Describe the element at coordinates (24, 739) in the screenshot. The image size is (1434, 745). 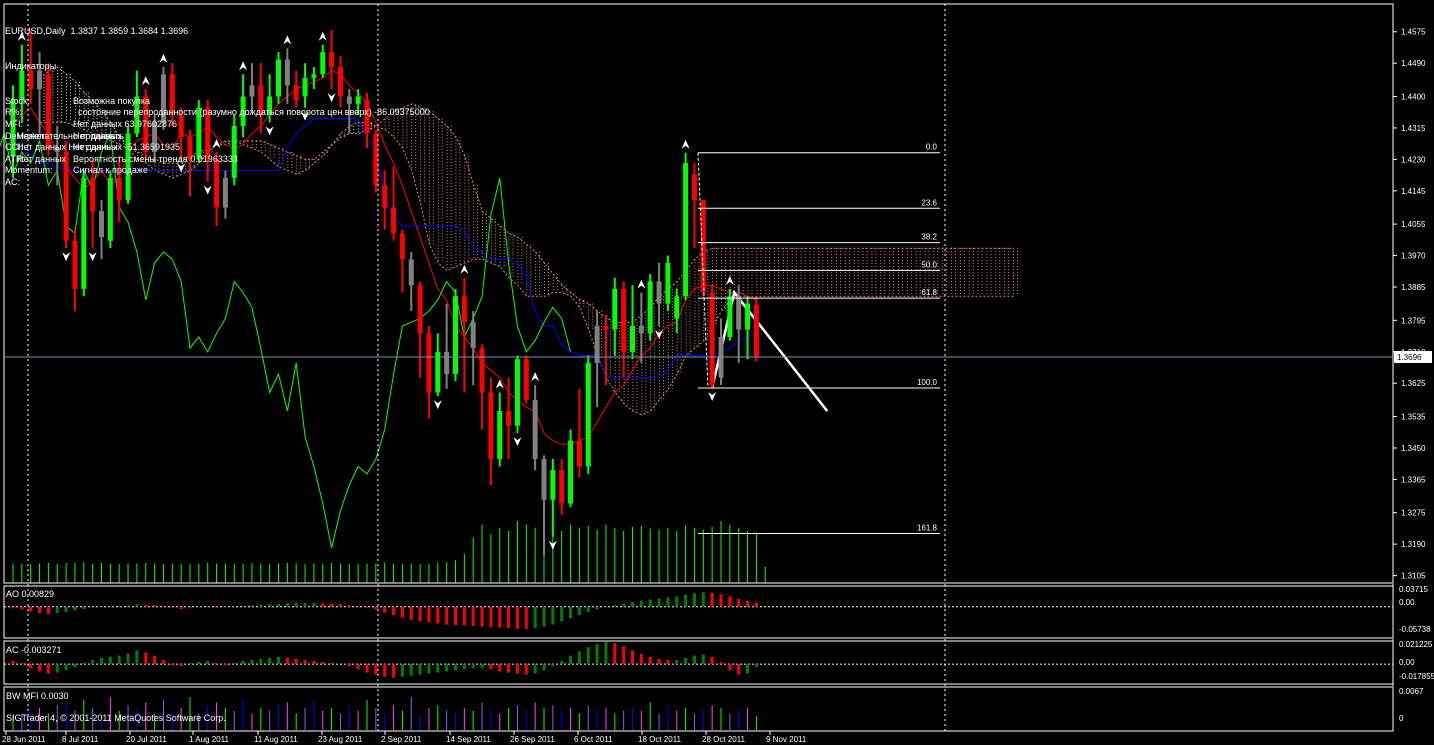
I see `date-axis-label: 28 Jun 2011` at that location.